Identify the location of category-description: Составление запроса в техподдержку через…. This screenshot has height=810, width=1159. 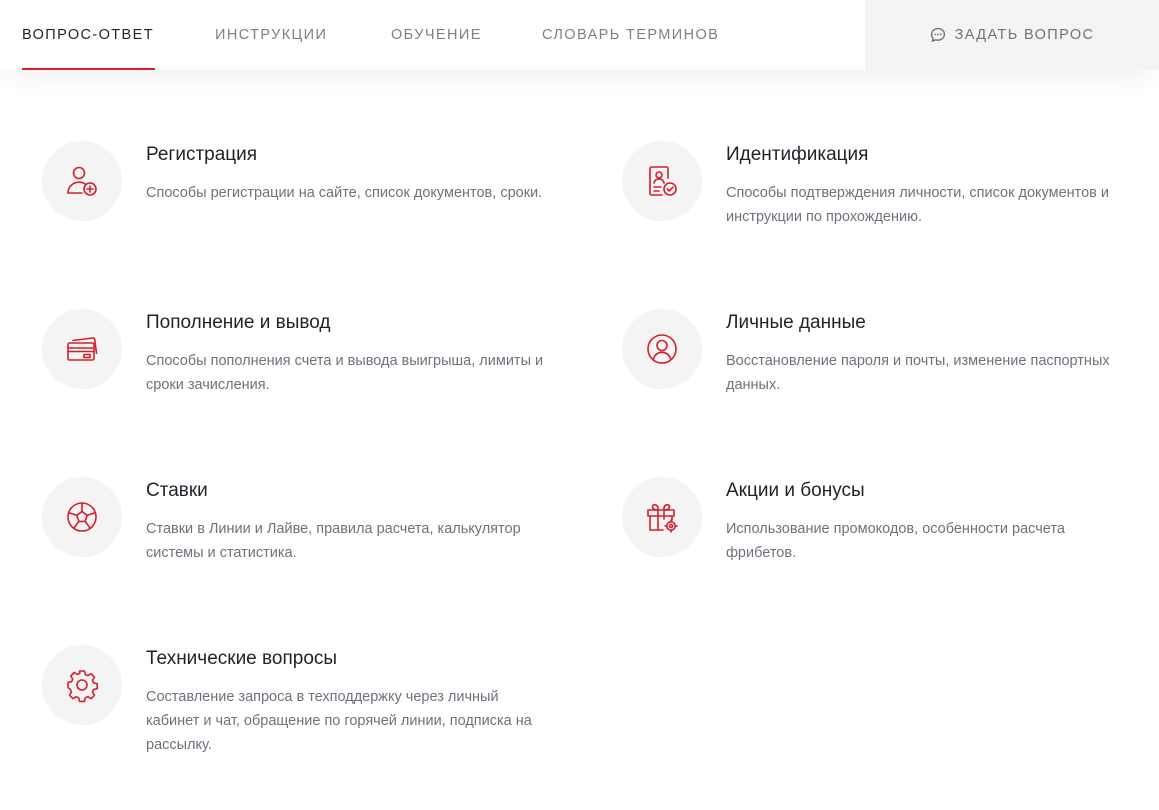
(339, 721).